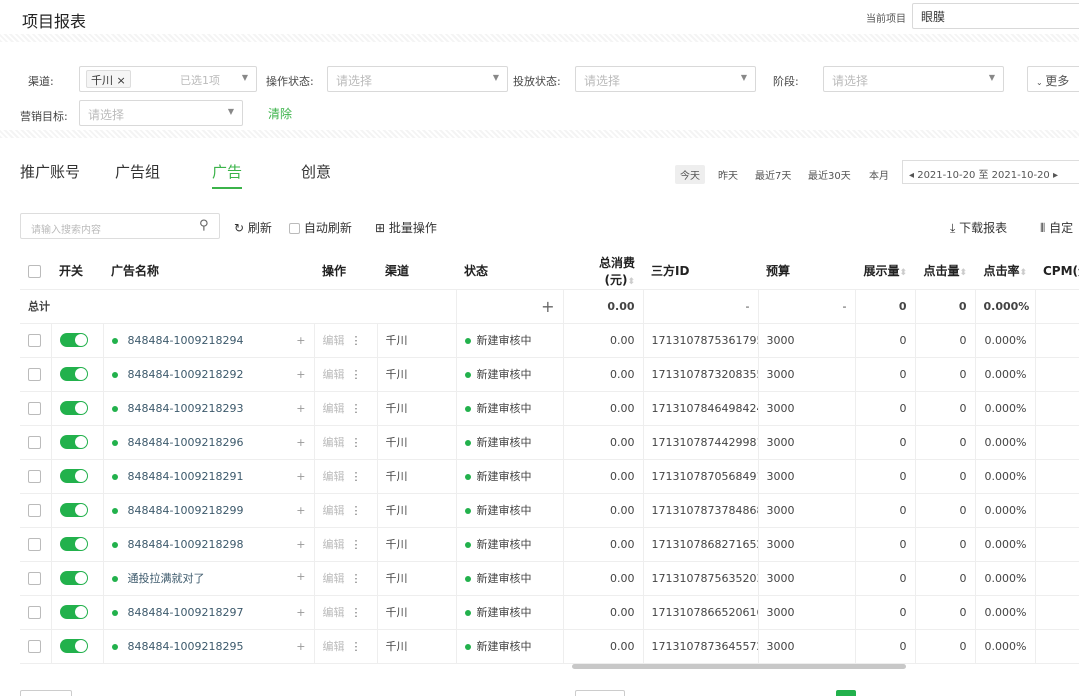 This screenshot has width=1079, height=696. What do you see at coordinates (186, 646) in the screenshot?
I see `ad-name-link: 848484-1009218295` at bounding box center [186, 646].